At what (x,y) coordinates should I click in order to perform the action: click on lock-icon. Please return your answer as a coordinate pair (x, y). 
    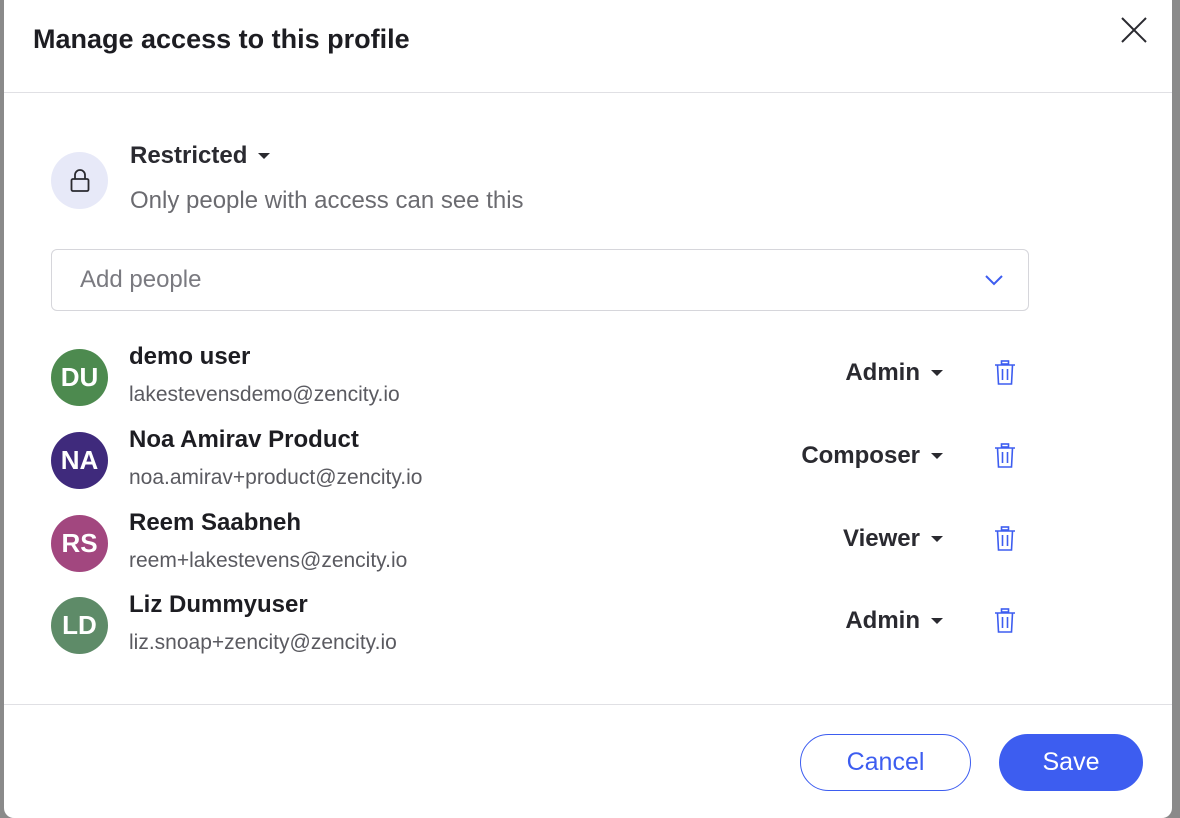
    Looking at the image, I should click on (79, 180).